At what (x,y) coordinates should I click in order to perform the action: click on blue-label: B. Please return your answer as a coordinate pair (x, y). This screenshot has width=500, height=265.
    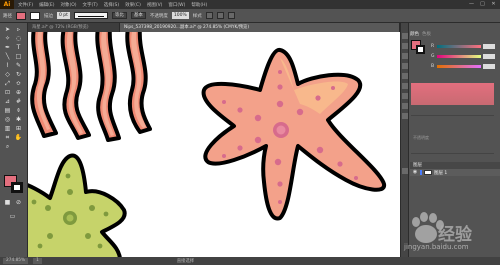
    Looking at the image, I should click on (433, 66).